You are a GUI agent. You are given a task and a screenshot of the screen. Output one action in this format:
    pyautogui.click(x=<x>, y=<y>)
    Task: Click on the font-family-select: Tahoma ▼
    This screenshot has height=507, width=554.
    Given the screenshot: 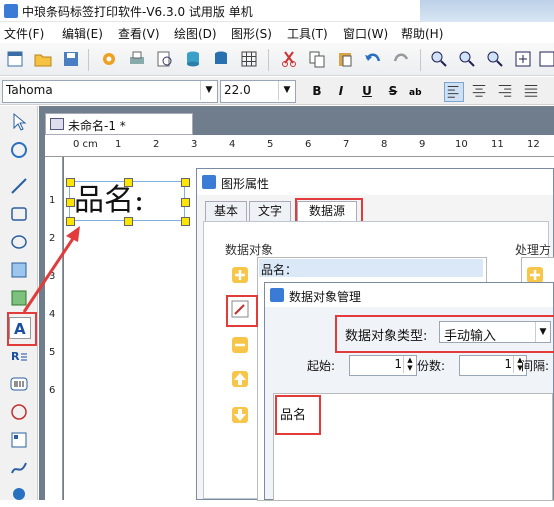 What is the action you would take?
    pyautogui.click(x=110, y=91)
    